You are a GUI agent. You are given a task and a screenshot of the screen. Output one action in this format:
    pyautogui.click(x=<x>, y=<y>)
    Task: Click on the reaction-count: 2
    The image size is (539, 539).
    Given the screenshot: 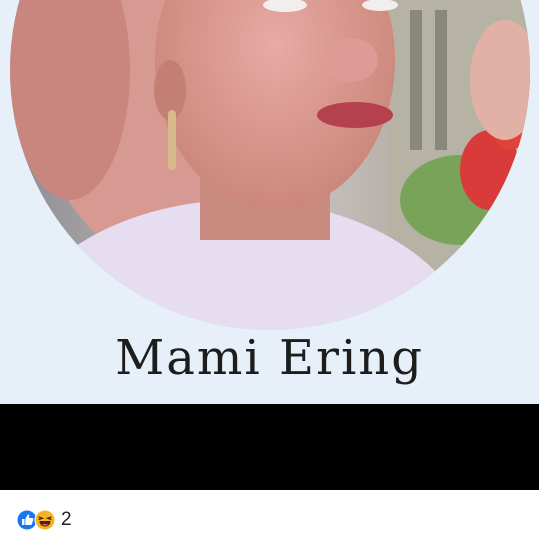 What is the action you would take?
    pyautogui.click(x=66, y=519)
    